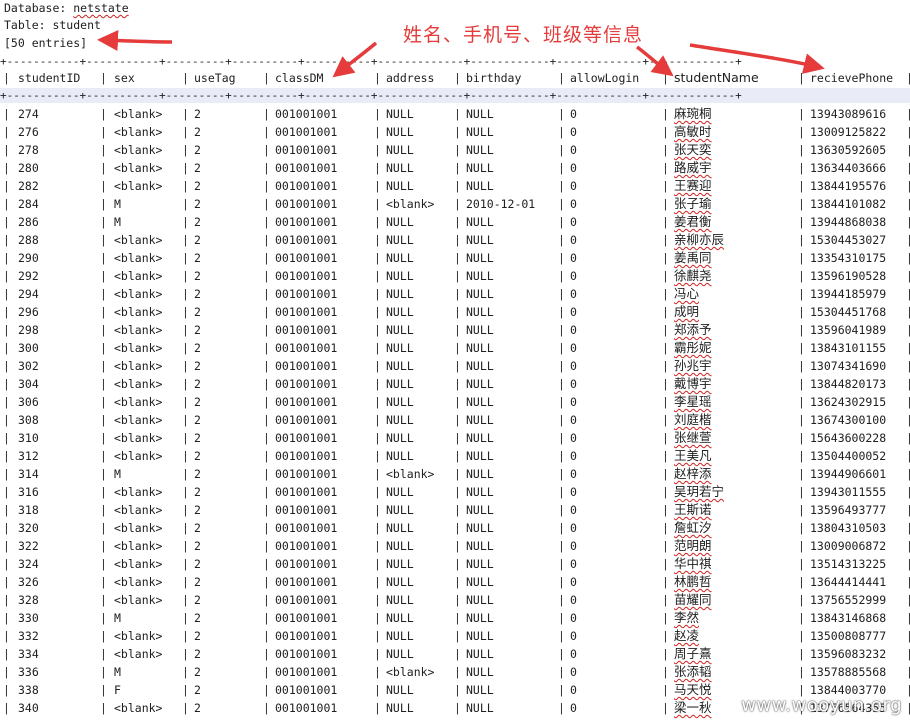  Describe the element at coordinates (848, 312) in the screenshot. I see `cell-recieve-phone: 15304451768` at that location.